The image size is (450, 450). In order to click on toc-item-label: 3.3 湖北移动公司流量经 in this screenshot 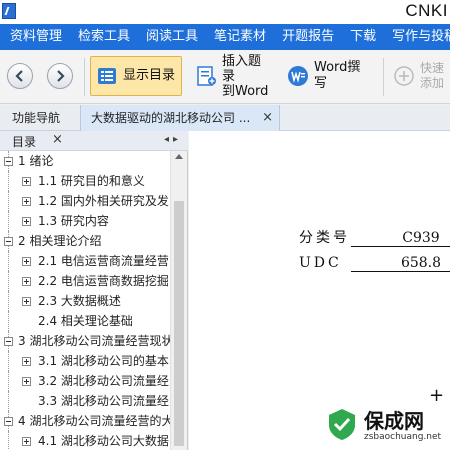, I will do `click(103, 401)`.